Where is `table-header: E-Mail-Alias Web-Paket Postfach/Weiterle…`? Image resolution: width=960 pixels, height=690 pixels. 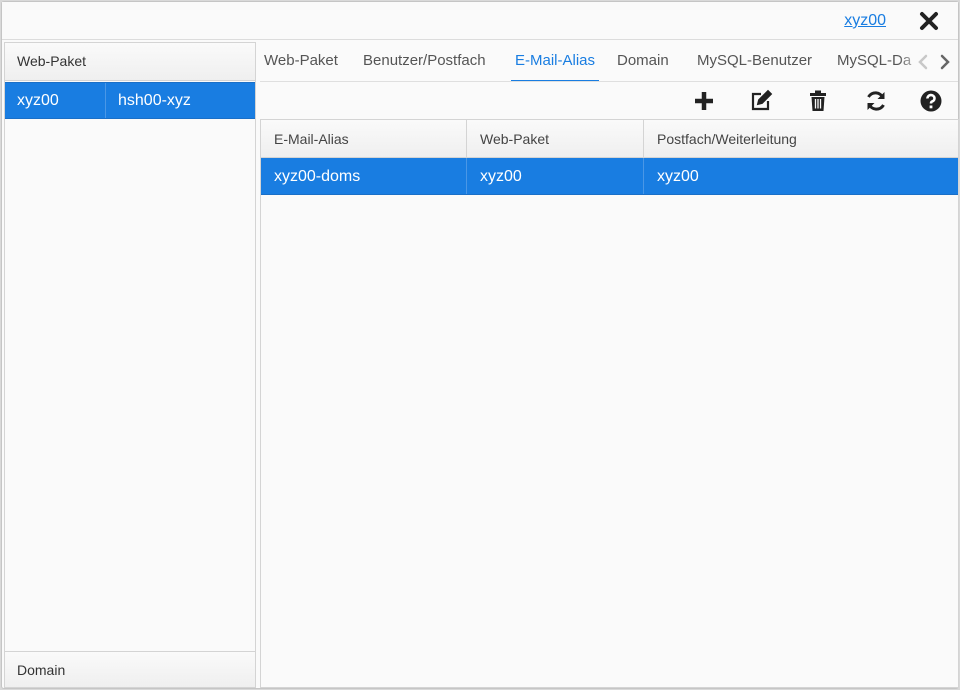
table-header: E-Mail-Alias Web-Paket Postfach/Weiterle… is located at coordinates (609, 139).